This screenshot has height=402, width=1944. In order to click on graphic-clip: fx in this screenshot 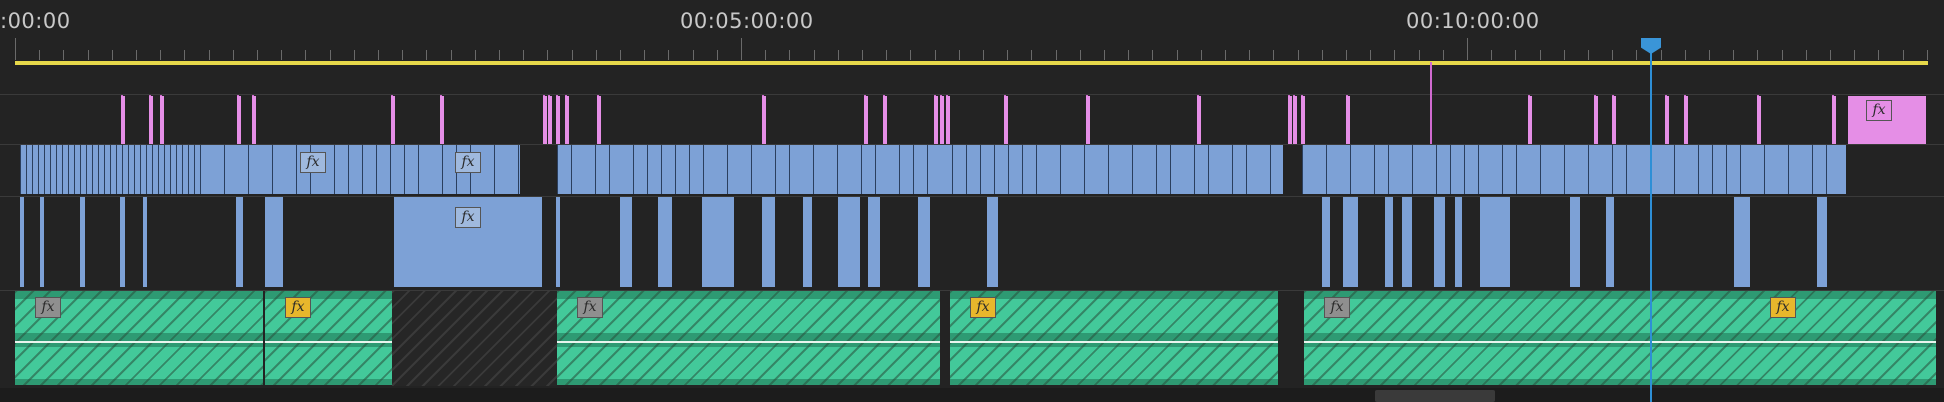, I will do `click(1887, 120)`.